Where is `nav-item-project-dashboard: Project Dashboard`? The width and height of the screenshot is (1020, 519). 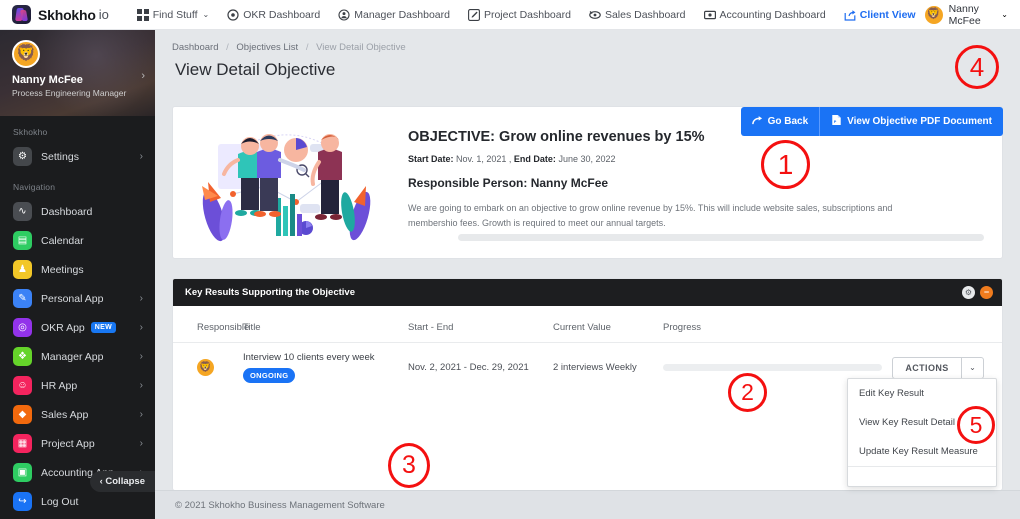
nav-item-project-dashboard: Project Dashboard is located at coordinates (519, 15).